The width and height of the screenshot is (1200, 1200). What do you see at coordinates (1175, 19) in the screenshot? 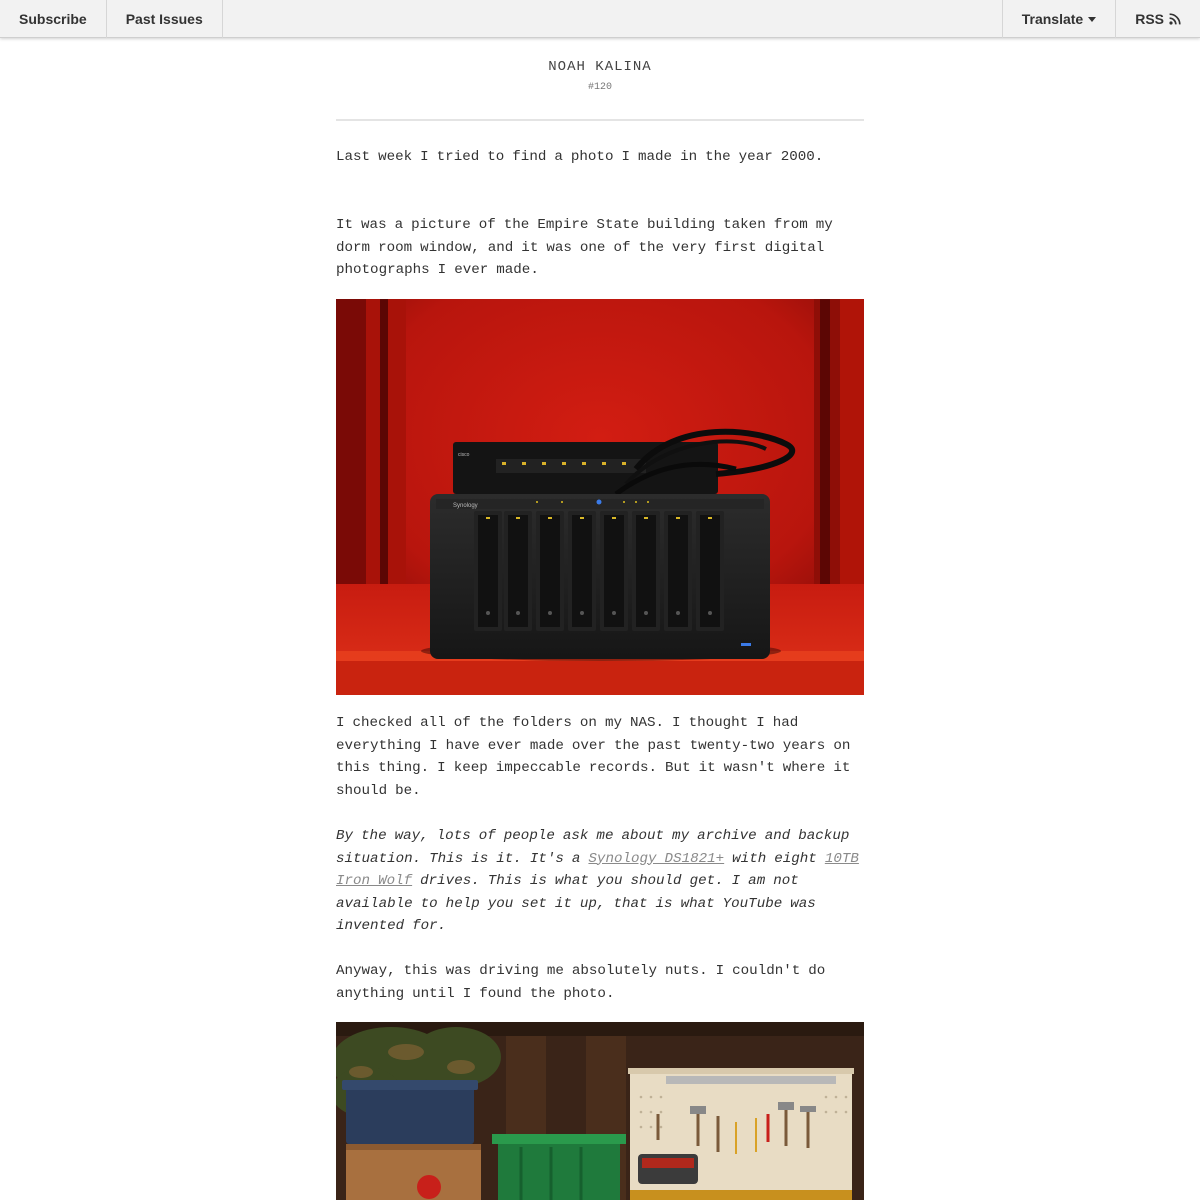
I see `rss-icon` at bounding box center [1175, 19].